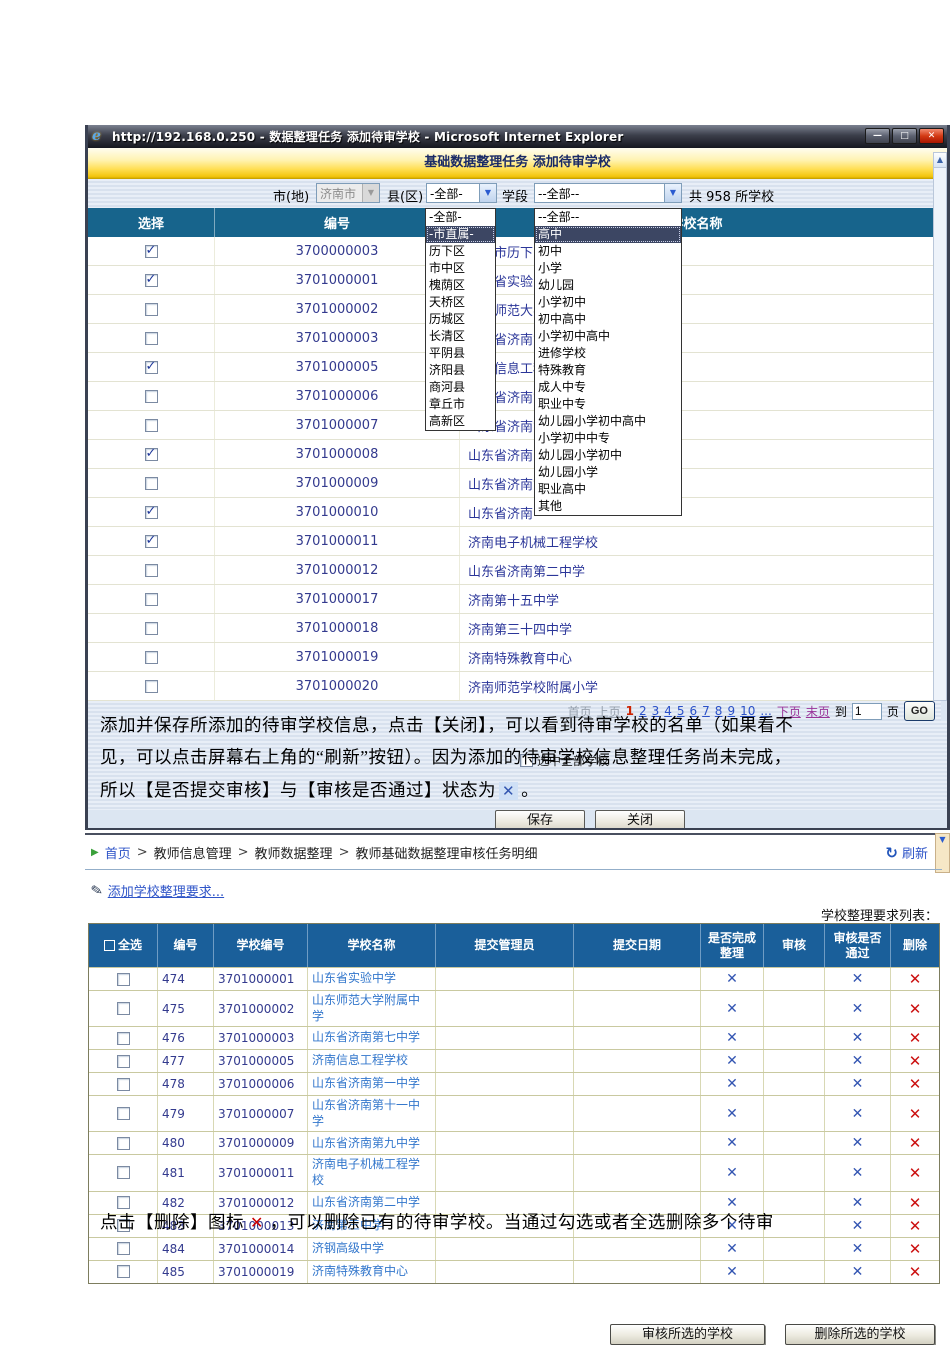 This screenshot has width=950, height=1345. I want to click on stage-option: 小学初中, so click(608, 302).